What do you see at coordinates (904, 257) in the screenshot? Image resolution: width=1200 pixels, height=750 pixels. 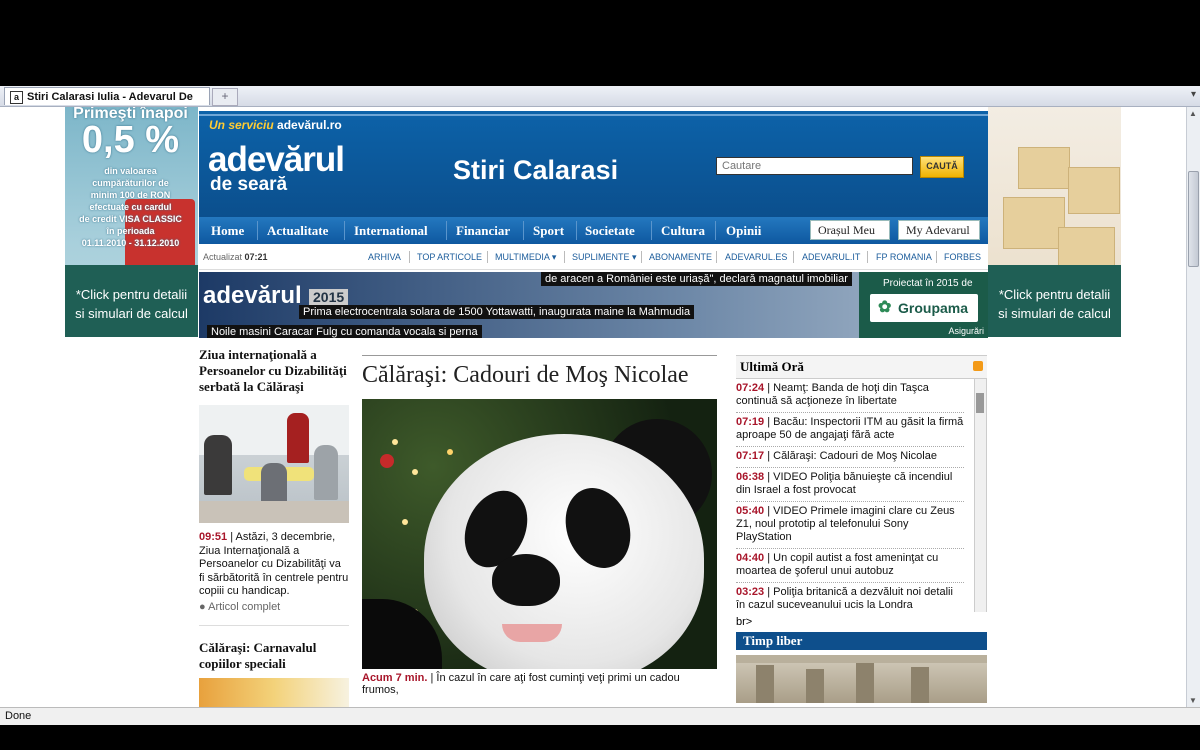 I see `subnav-fp-romania: FP ROMANIA` at bounding box center [904, 257].